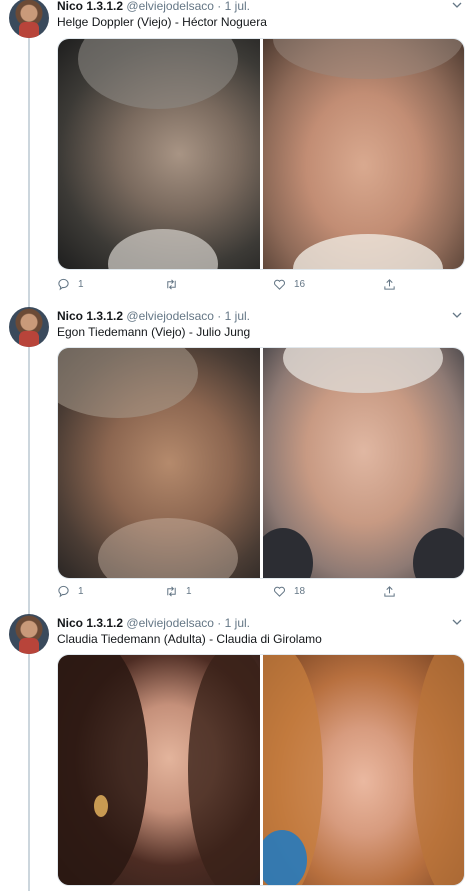  Describe the element at coordinates (257, 593) in the screenshot. I see `tweet-actions: 1 1 18` at that location.